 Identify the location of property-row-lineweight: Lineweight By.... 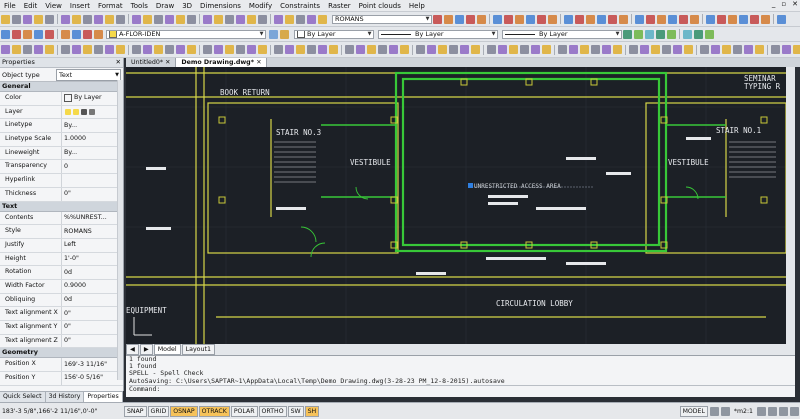
(61, 153).